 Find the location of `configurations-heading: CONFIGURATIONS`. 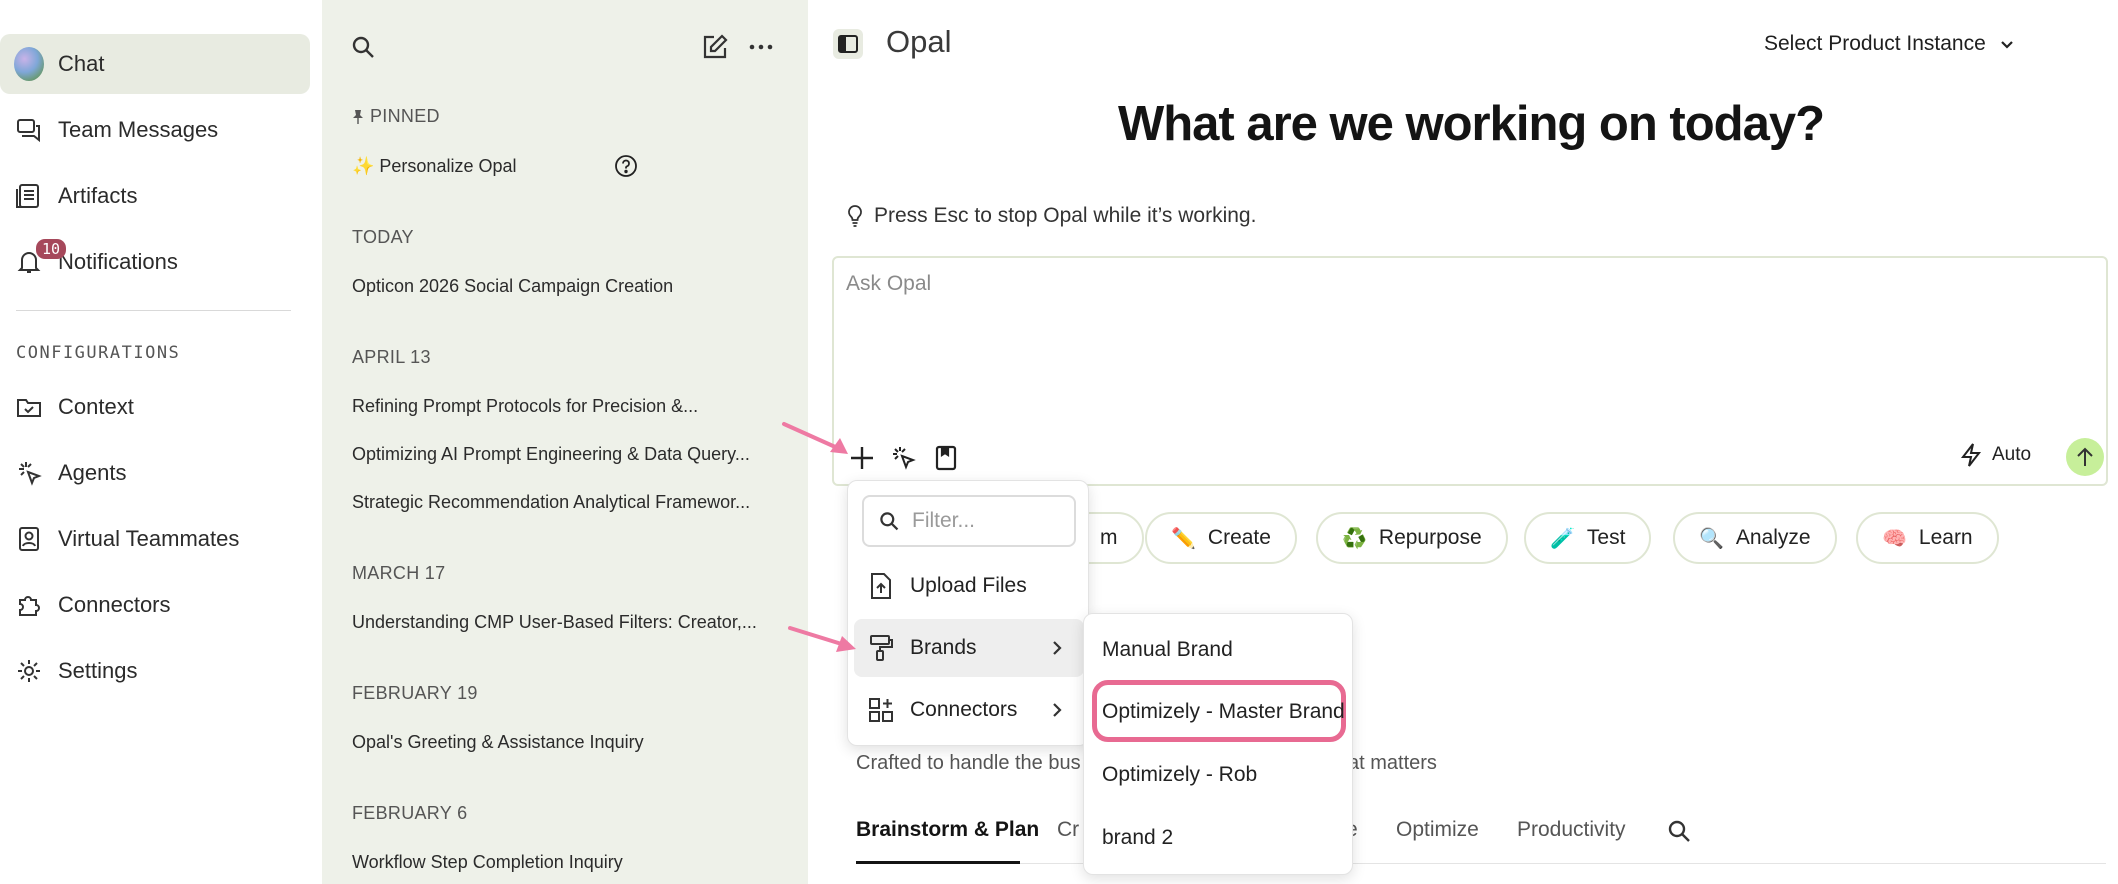

configurations-heading: CONFIGURATIONS is located at coordinates (98, 353).